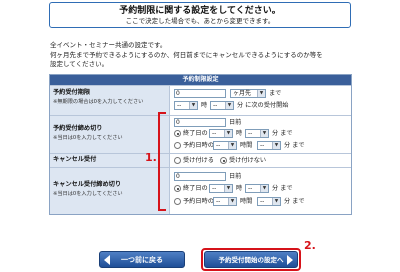 The height and width of the screenshot is (272, 400). Describe the element at coordinates (269, 201) in the screenshot. I see `cancel-deadline-booking-minute-select: --` at that location.